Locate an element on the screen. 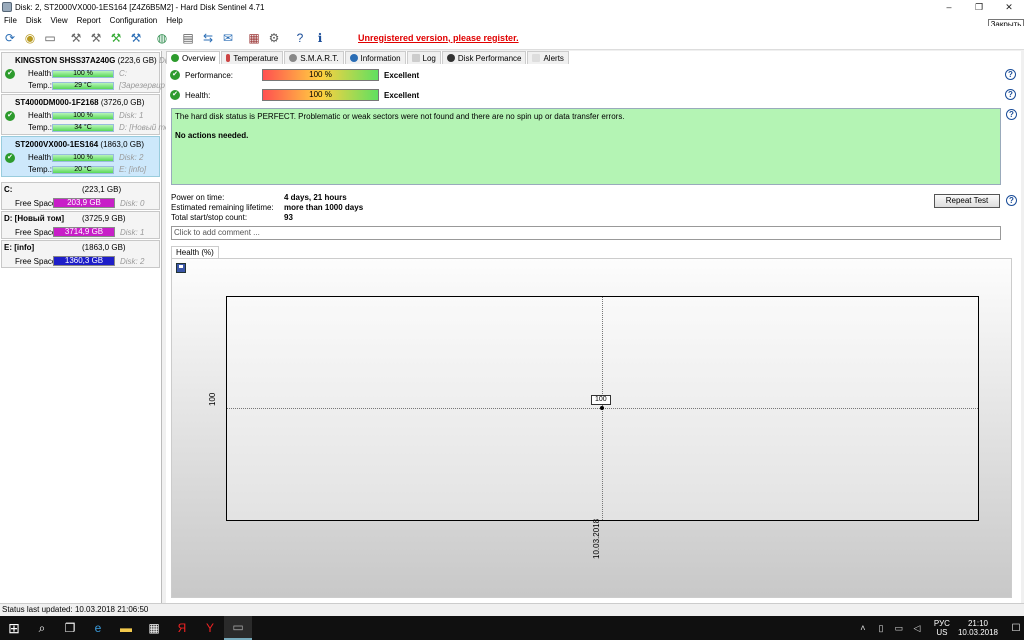 The width and height of the screenshot is (1024, 640). volume-disk: Disk: 2 is located at coordinates (132, 261).